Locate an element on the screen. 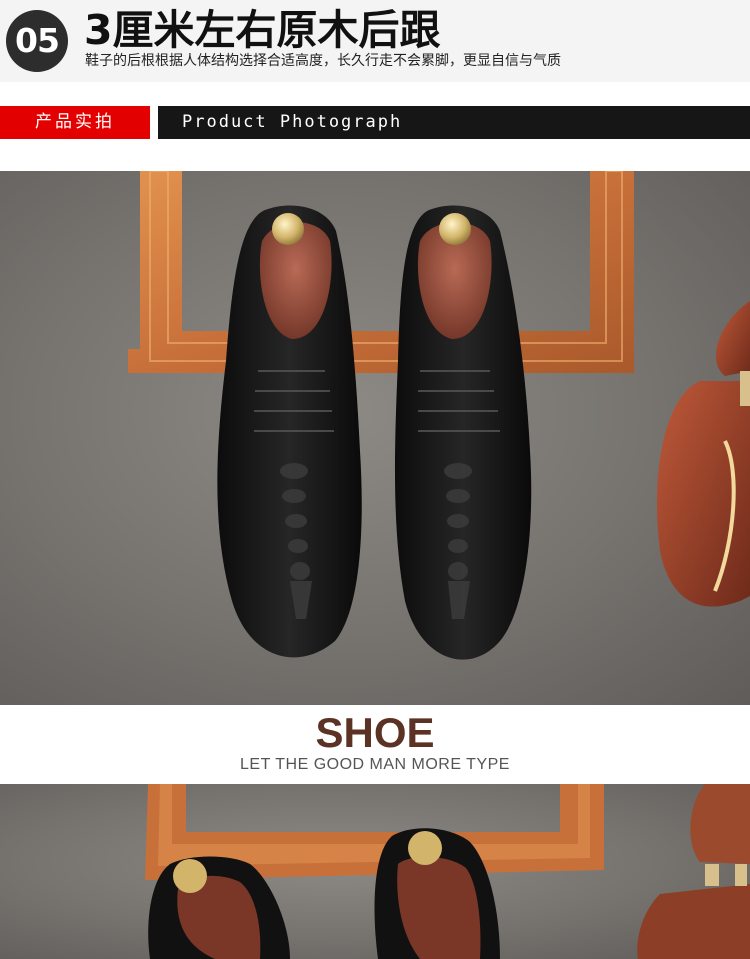 This screenshot has height=959, width=750. section-bar: 产品实拍 Product Photograph is located at coordinates (375, 122).